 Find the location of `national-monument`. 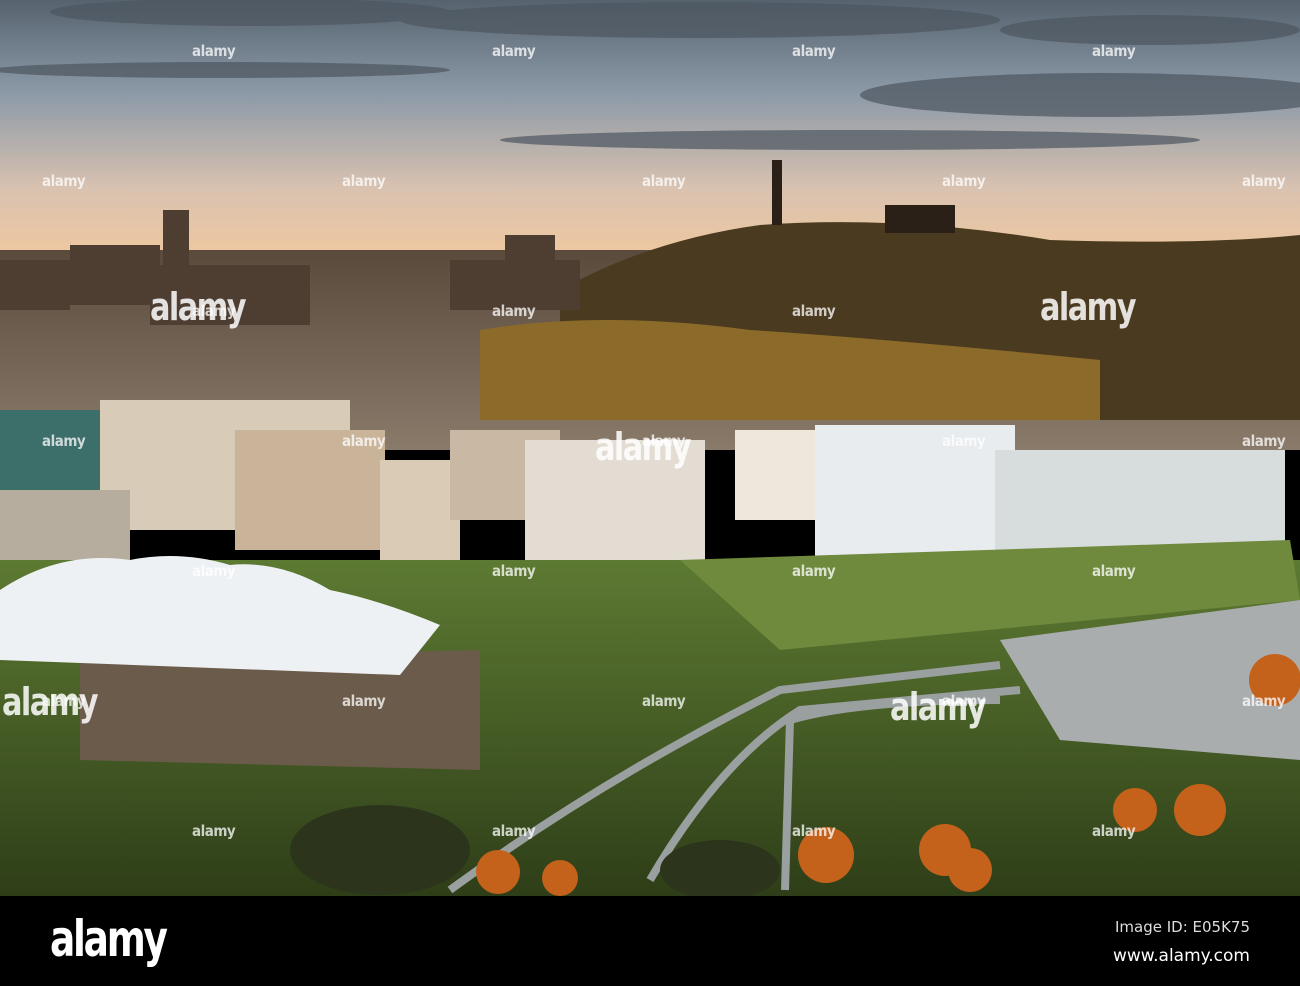

national-monument is located at coordinates (920, 219).